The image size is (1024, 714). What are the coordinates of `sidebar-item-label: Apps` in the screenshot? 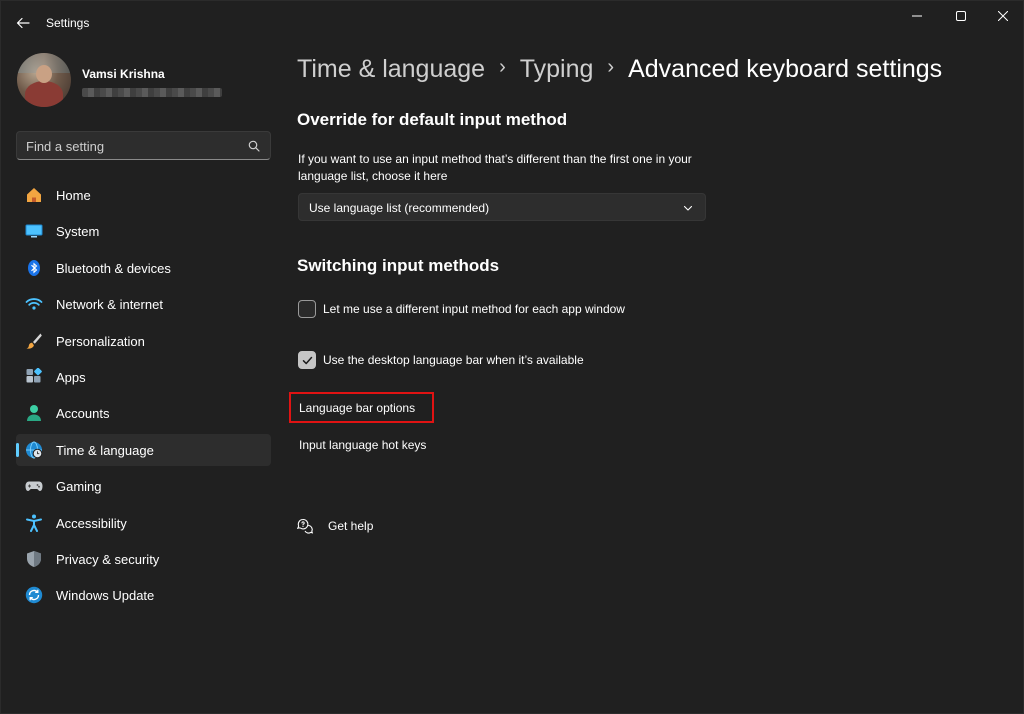 It's located at (71, 377).